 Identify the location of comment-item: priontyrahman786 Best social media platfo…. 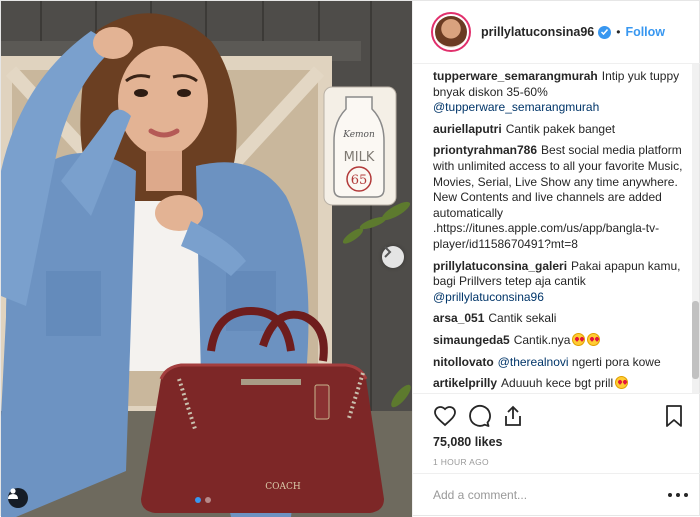
(559, 197).